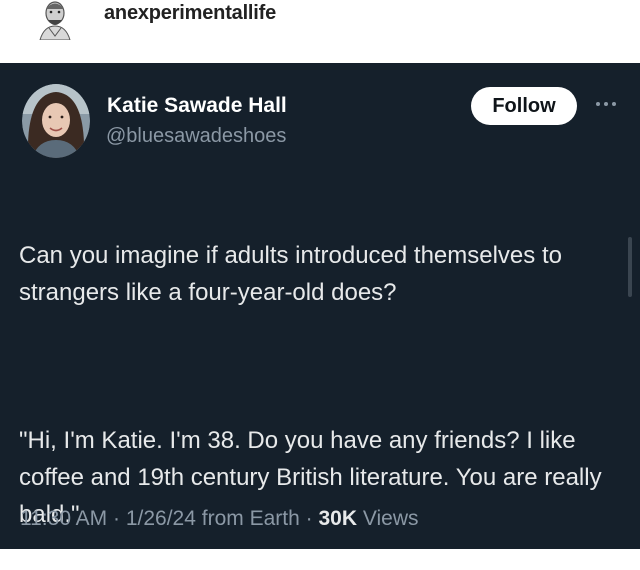  What do you see at coordinates (250, 518) in the screenshot?
I see `tweet-source: from Earth` at bounding box center [250, 518].